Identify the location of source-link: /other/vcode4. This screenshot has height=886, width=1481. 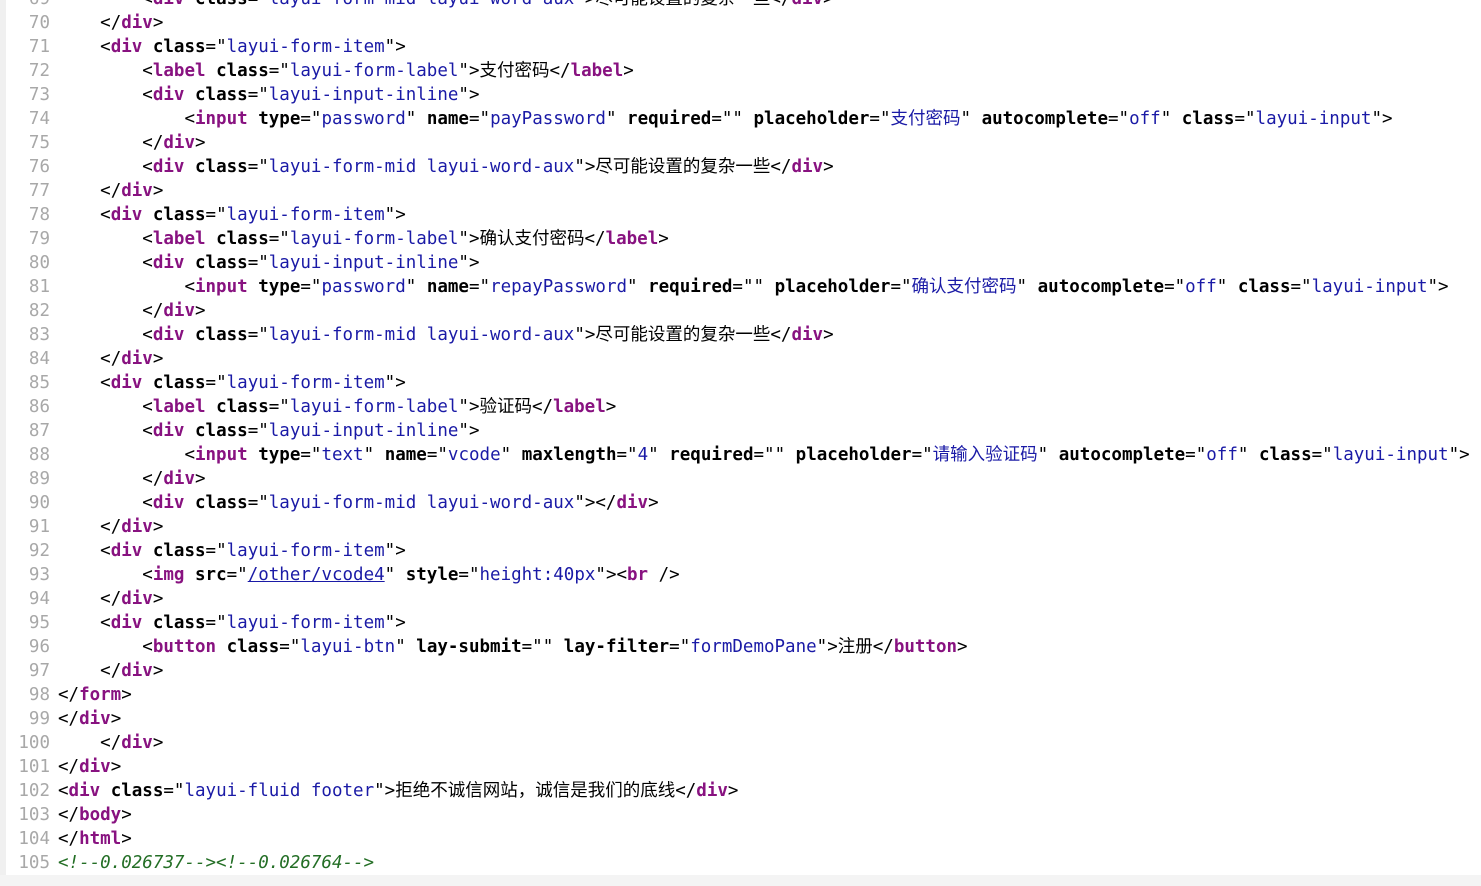
(316, 575).